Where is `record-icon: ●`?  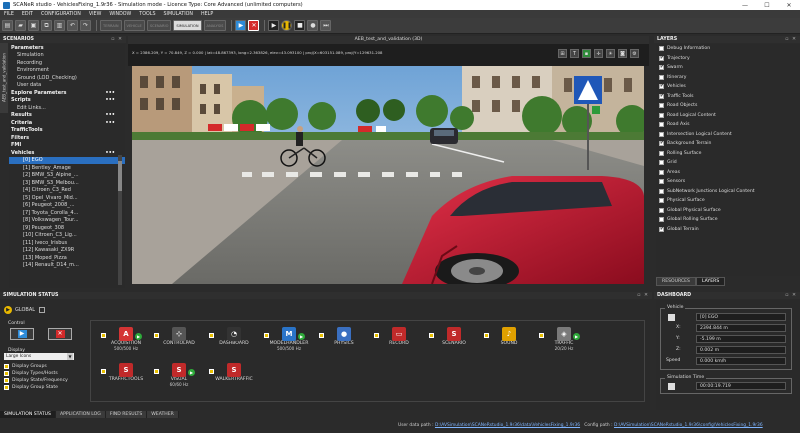
record-icon: ● is located at coordinates (313, 25).